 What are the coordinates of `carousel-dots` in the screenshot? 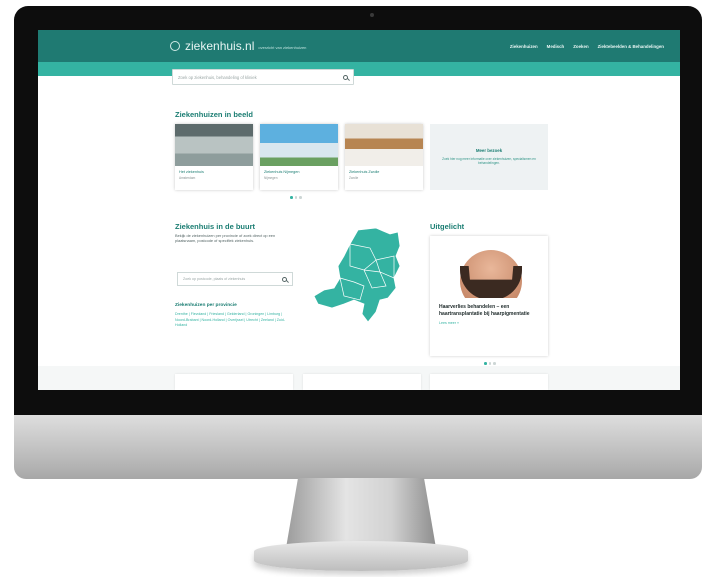 It's located at (296, 197).